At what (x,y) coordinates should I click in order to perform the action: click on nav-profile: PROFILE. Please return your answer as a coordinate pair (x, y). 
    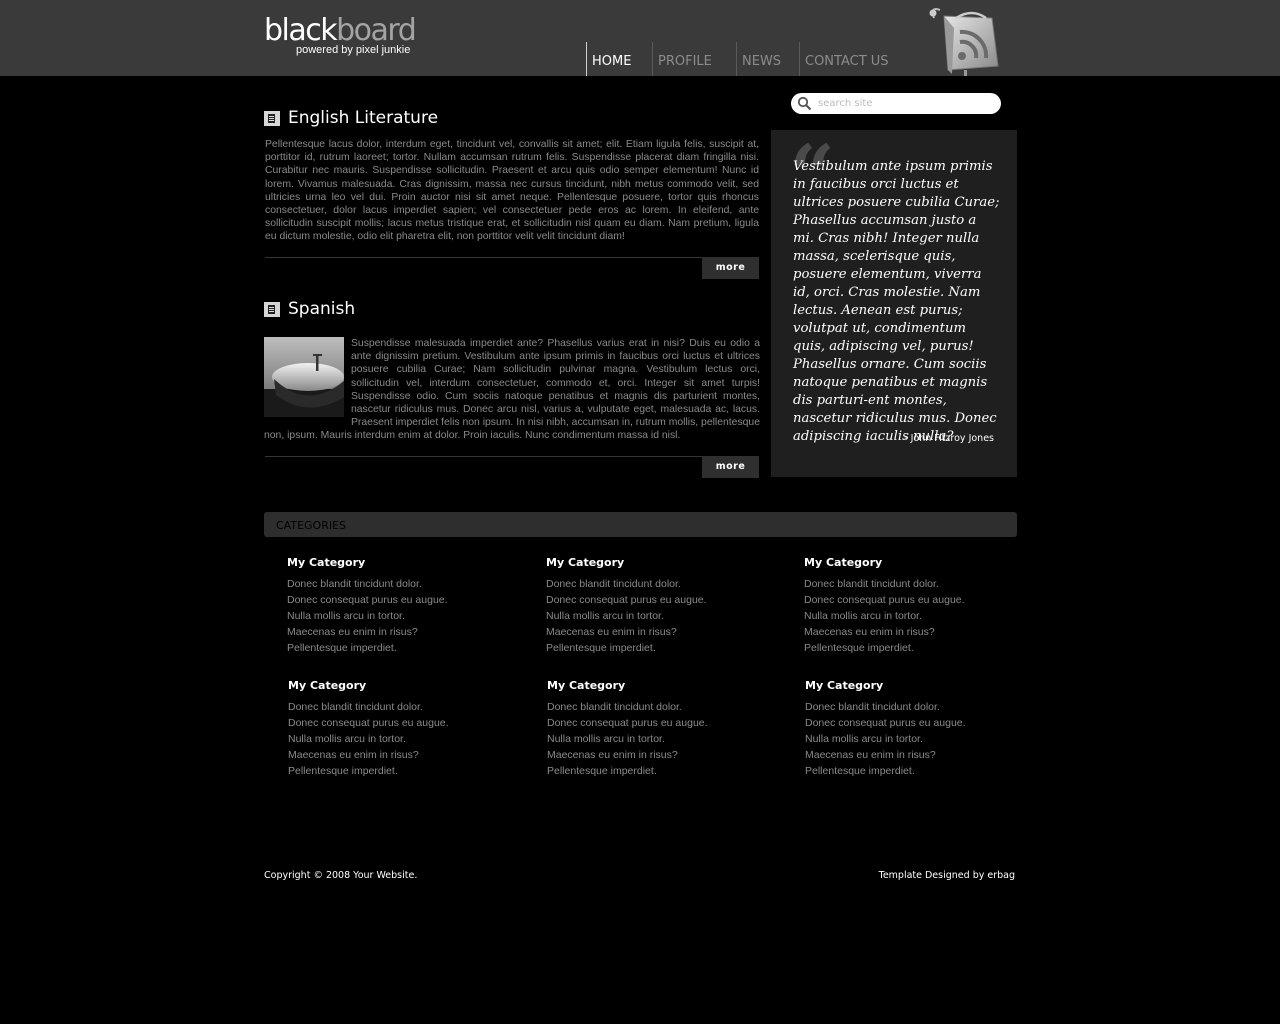
    Looking at the image, I should click on (694, 59).